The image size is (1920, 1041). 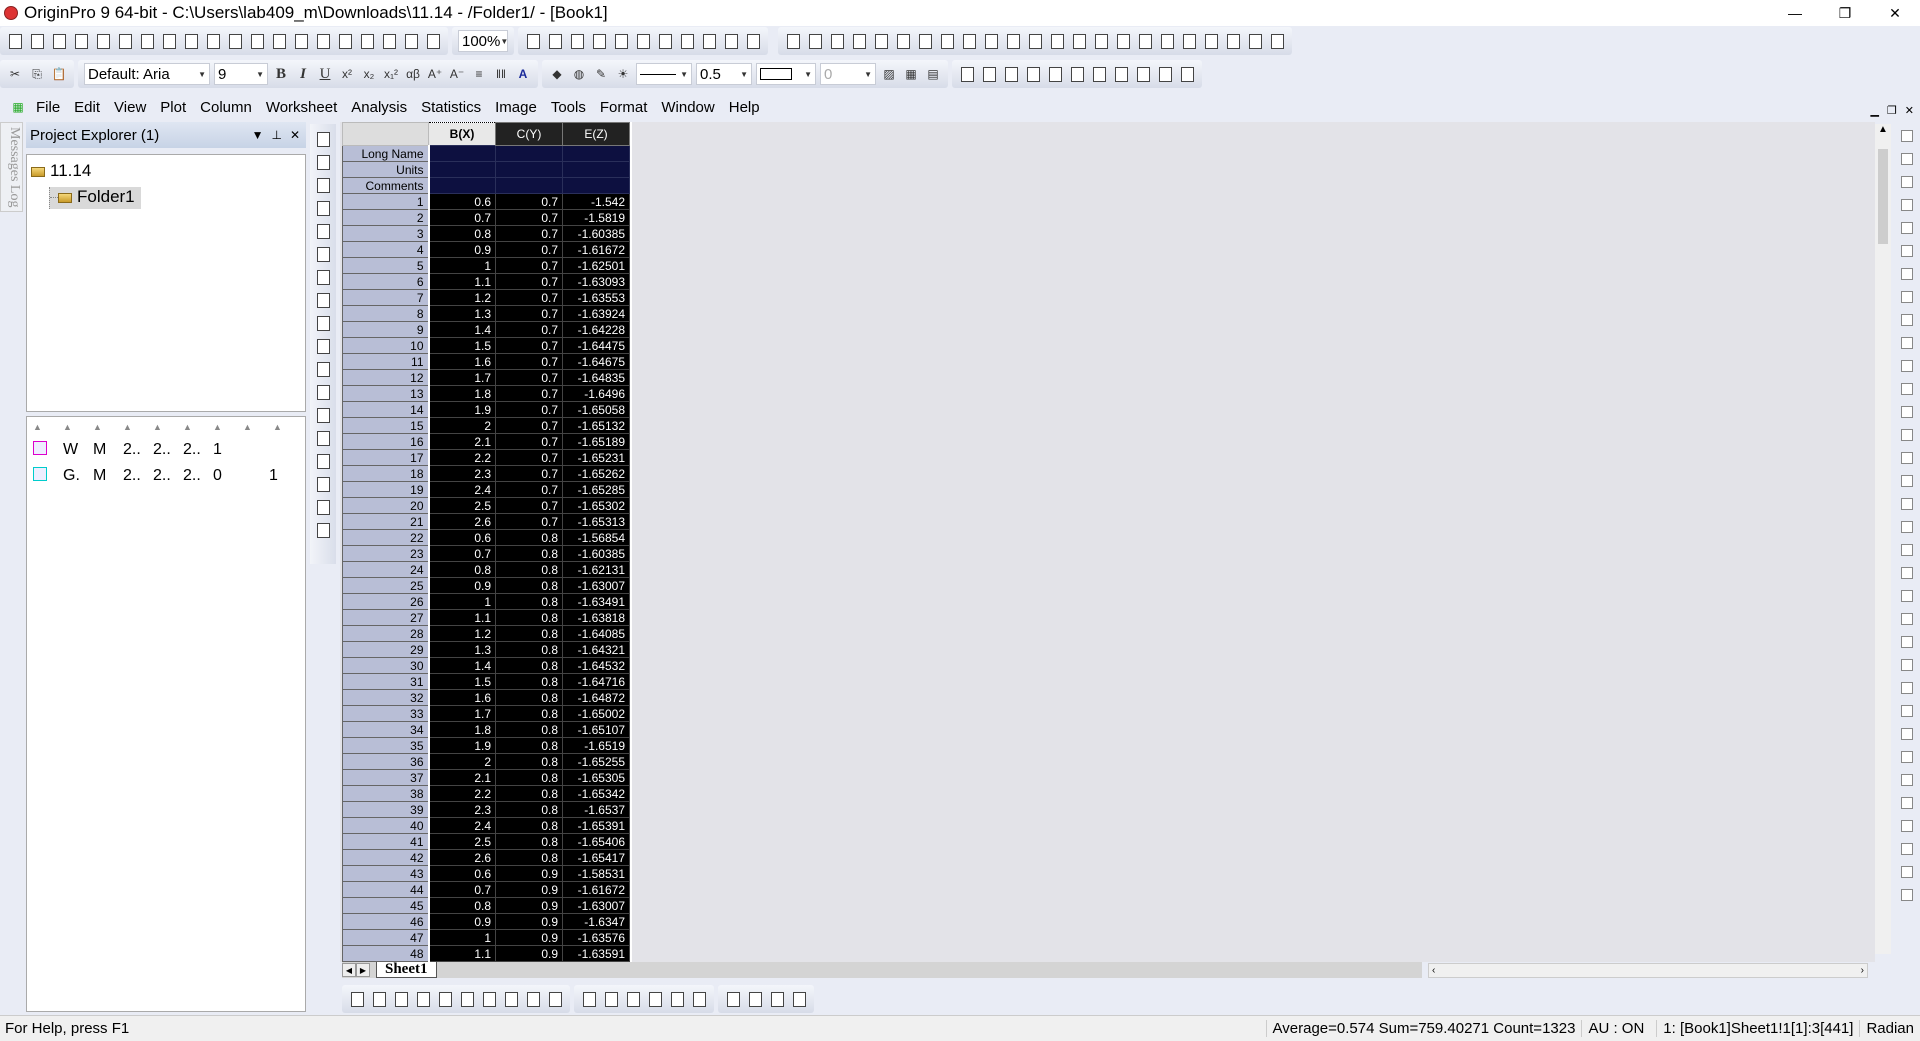 I want to click on right-tool-11-icon, so click(x=1907, y=365).